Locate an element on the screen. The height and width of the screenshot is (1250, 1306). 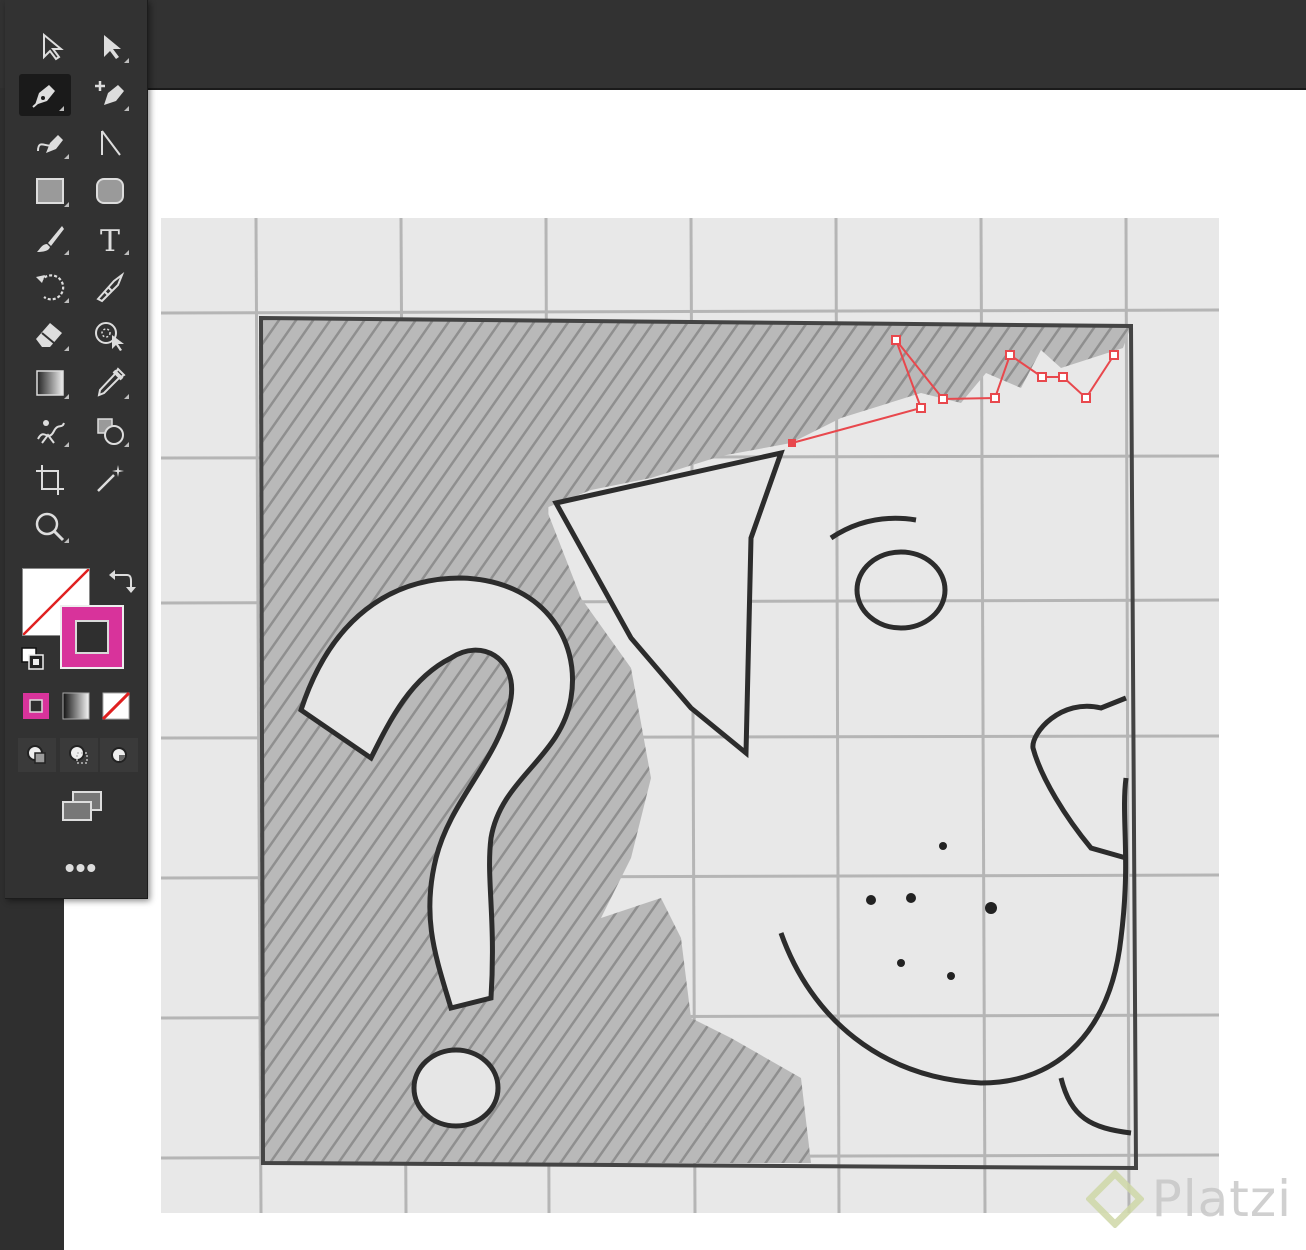
selection-arrow-icon is located at coordinates (50, 47).